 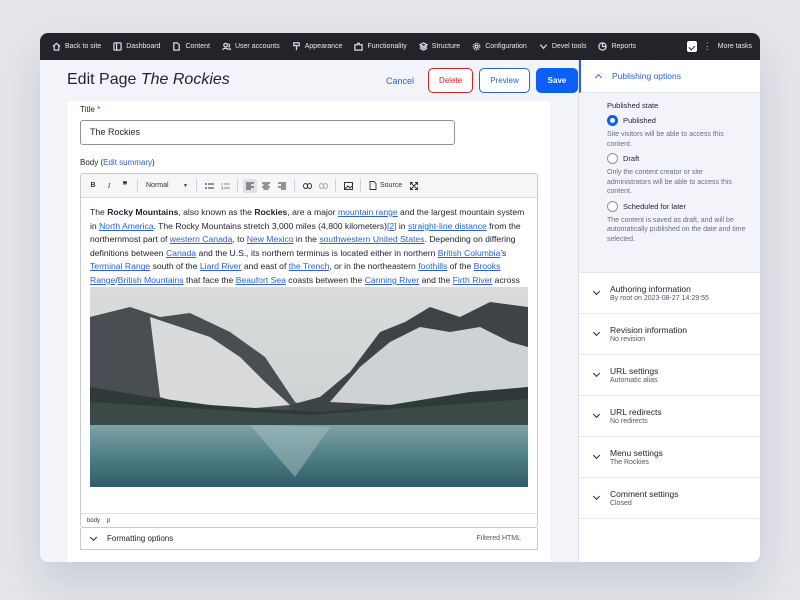 What do you see at coordinates (117, 46) in the screenshot?
I see `dashboard-icon` at bounding box center [117, 46].